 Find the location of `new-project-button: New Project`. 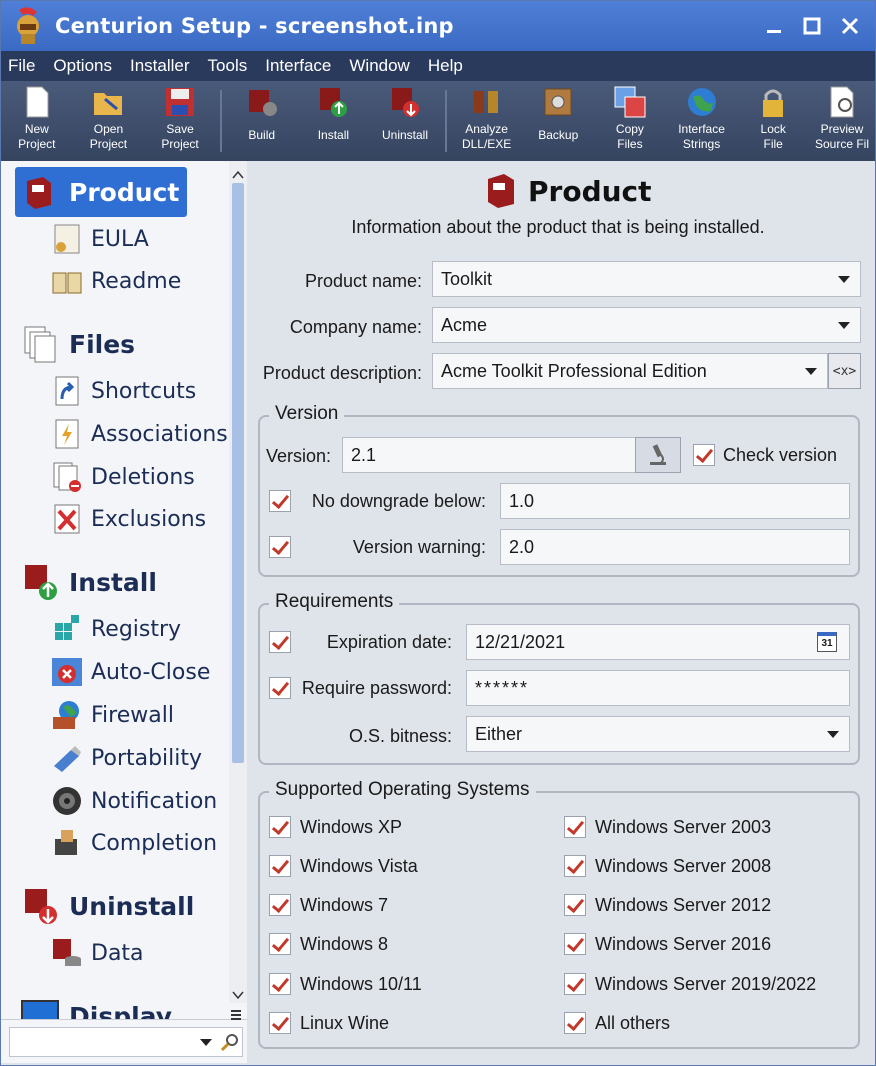

new-project-button: New Project is located at coordinates (37, 121).